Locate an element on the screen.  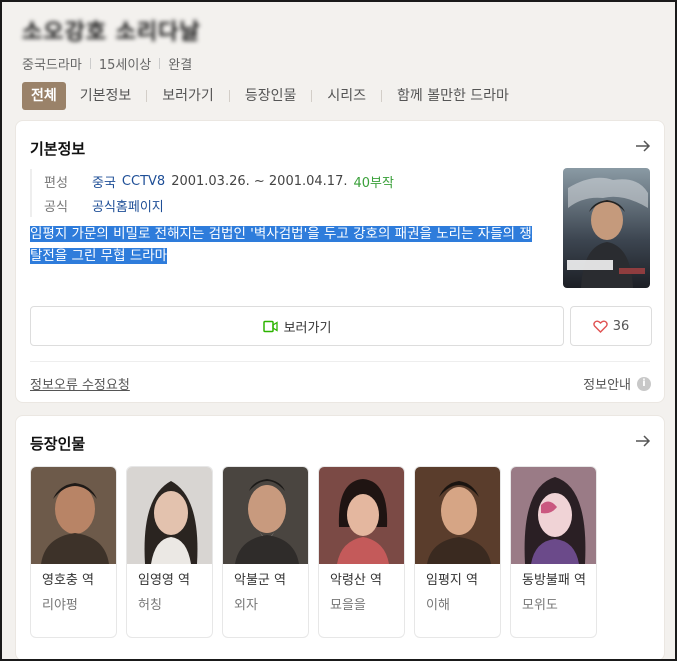
synopsis-line-2: 탈전을 그린 무협 드라마 is located at coordinates (99, 256).